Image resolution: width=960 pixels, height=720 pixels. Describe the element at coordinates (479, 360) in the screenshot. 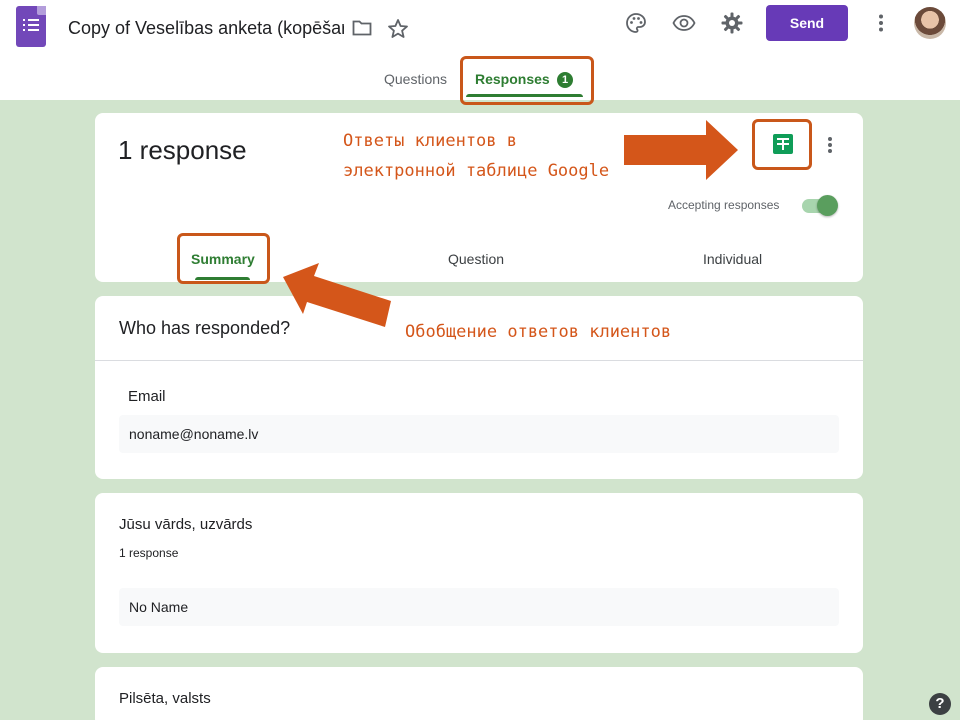

I see `divider` at that location.